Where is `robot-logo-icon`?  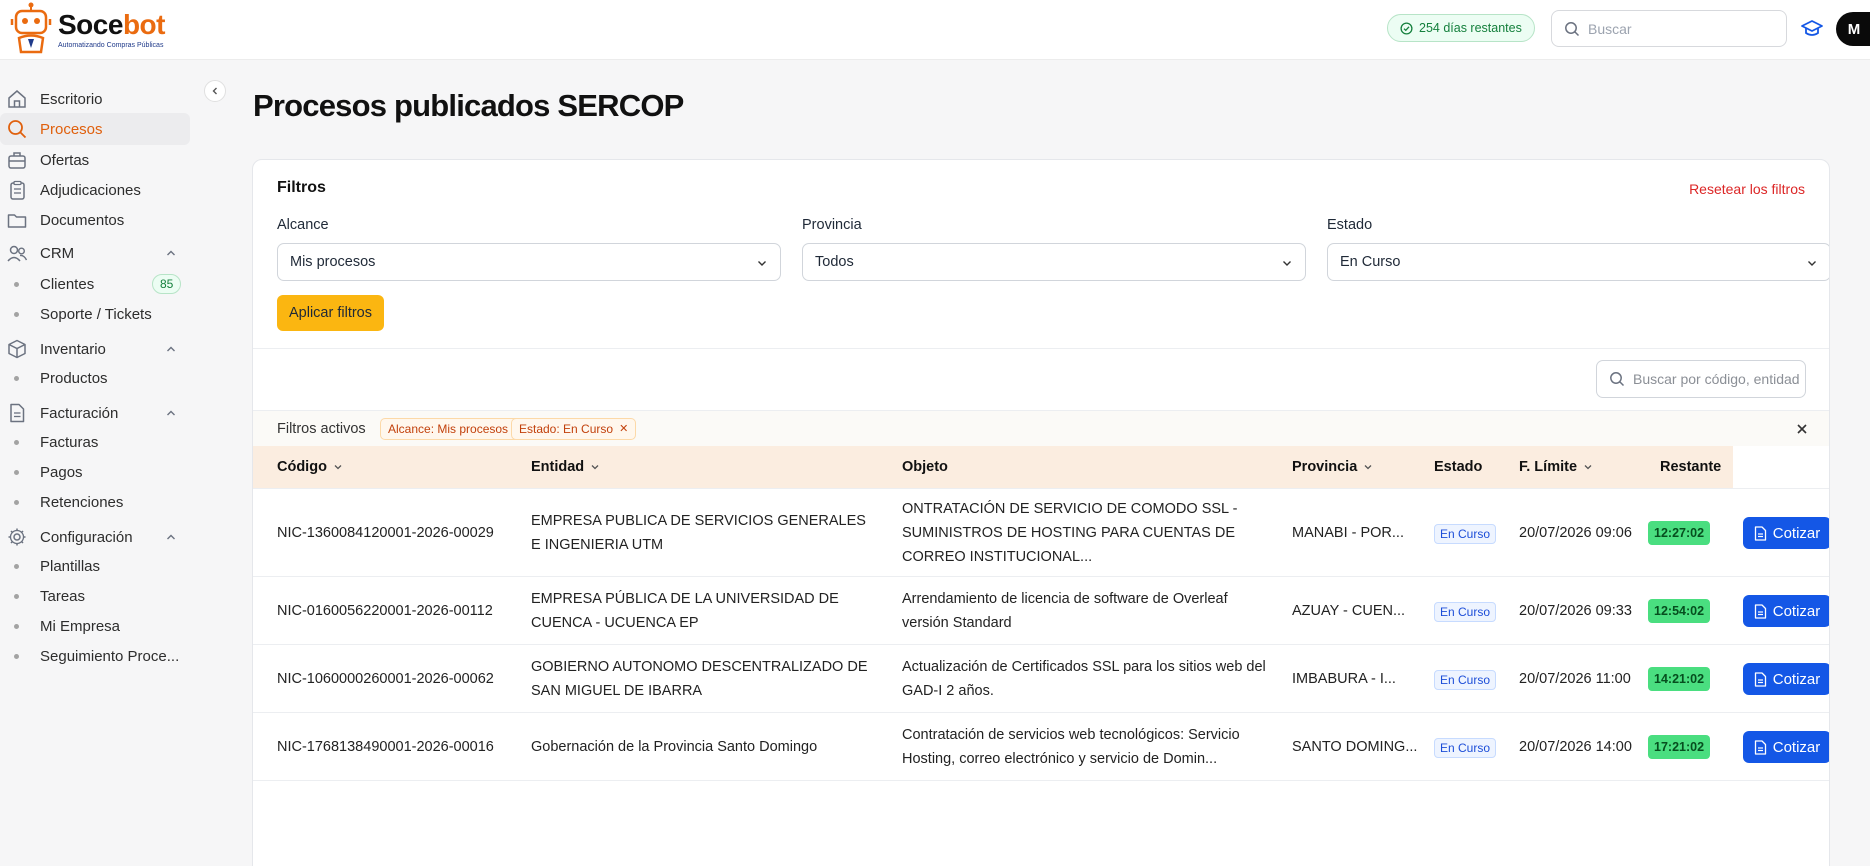
robot-logo-icon is located at coordinates (31, 28).